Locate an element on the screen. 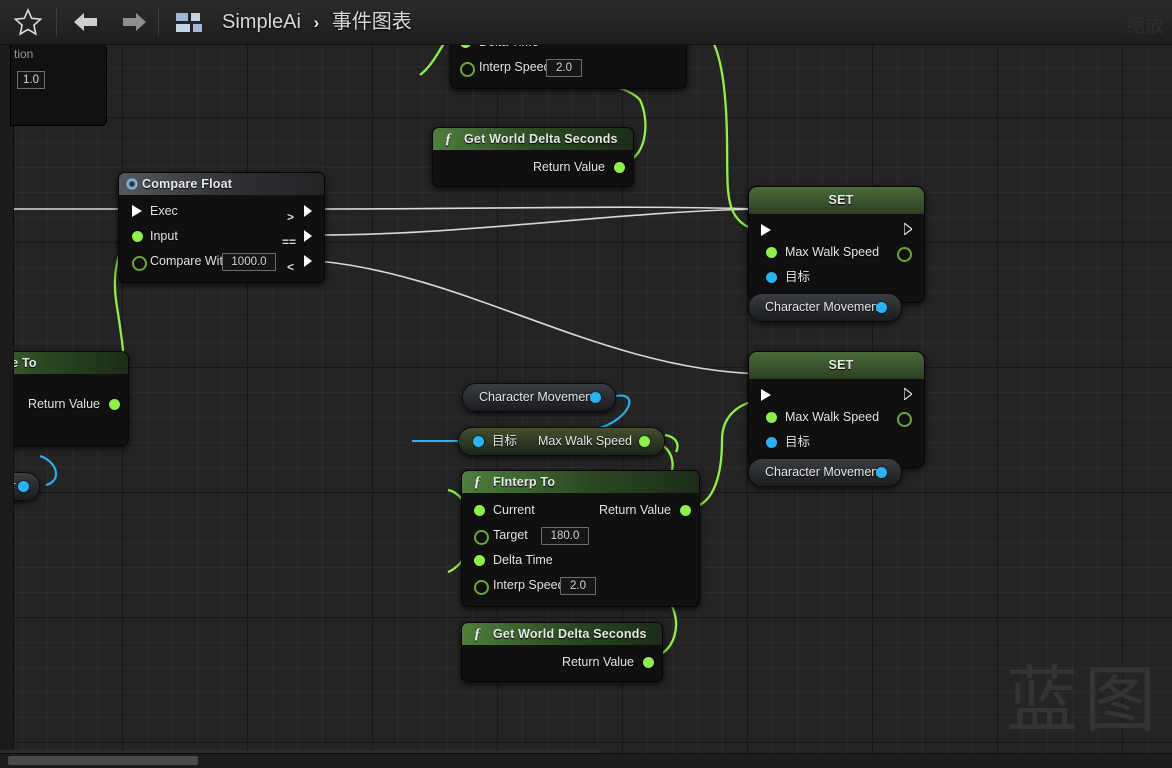 This screenshot has height=768, width=1172. current-pin-icon is located at coordinates (479, 510).